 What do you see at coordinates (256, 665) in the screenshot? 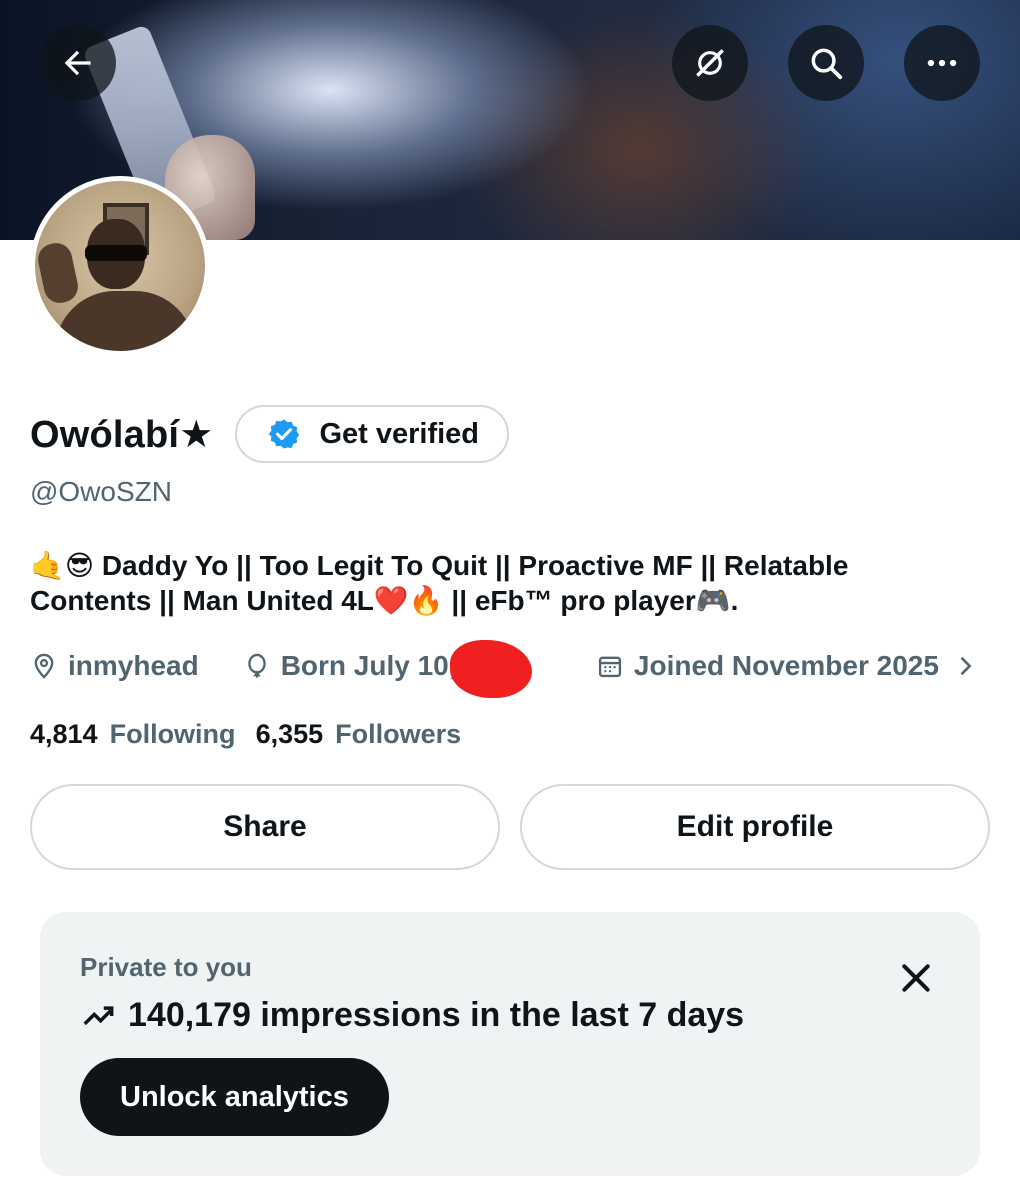
I see `balloon-icon` at bounding box center [256, 665].